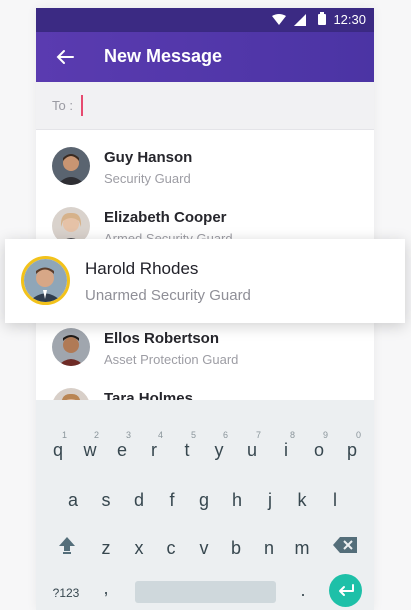 The image size is (411, 610). I want to click on key-label: i, so click(286, 450).